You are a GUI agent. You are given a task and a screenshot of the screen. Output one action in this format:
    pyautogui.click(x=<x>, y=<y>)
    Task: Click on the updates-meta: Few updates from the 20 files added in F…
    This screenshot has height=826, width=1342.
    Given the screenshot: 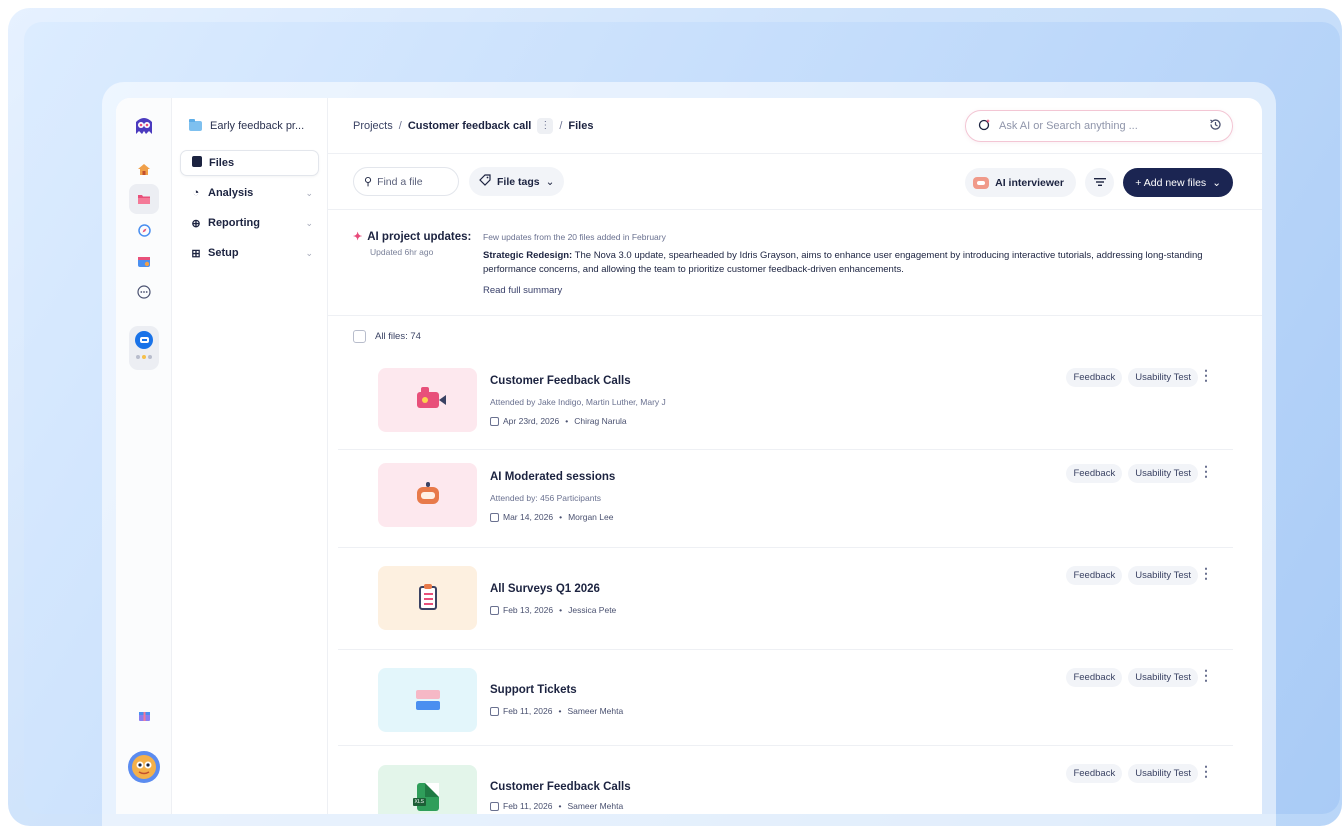 What is the action you would take?
    pyautogui.click(x=574, y=237)
    